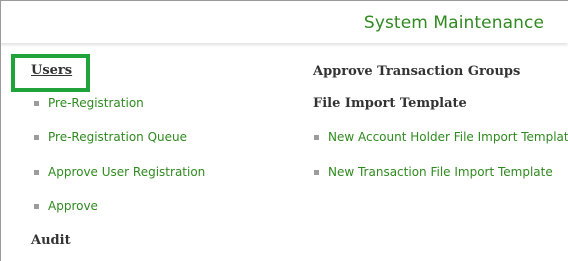 The height and width of the screenshot is (261, 568). What do you see at coordinates (127, 172) in the screenshot?
I see `approve-user-registration-label: Approve User Registration` at bounding box center [127, 172].